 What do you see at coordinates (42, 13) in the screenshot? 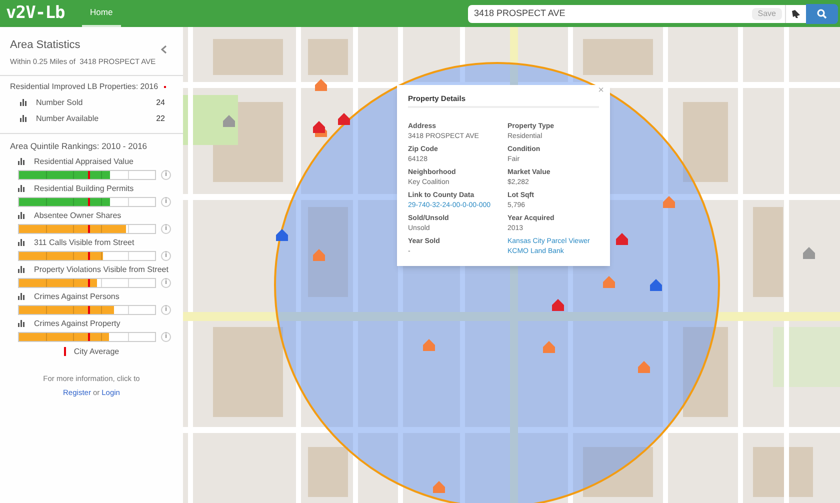
I see `app-logo: v2V-Lb` at bounding box center [42, 13].